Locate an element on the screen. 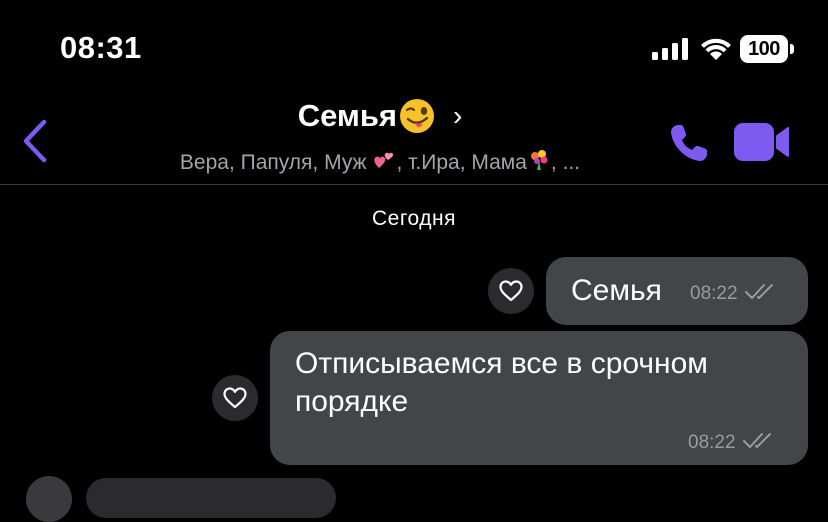 This screenshot has width=828, height=522. message-text: Отписываемся все в срочном порядке is located at coordinates (501, 382).